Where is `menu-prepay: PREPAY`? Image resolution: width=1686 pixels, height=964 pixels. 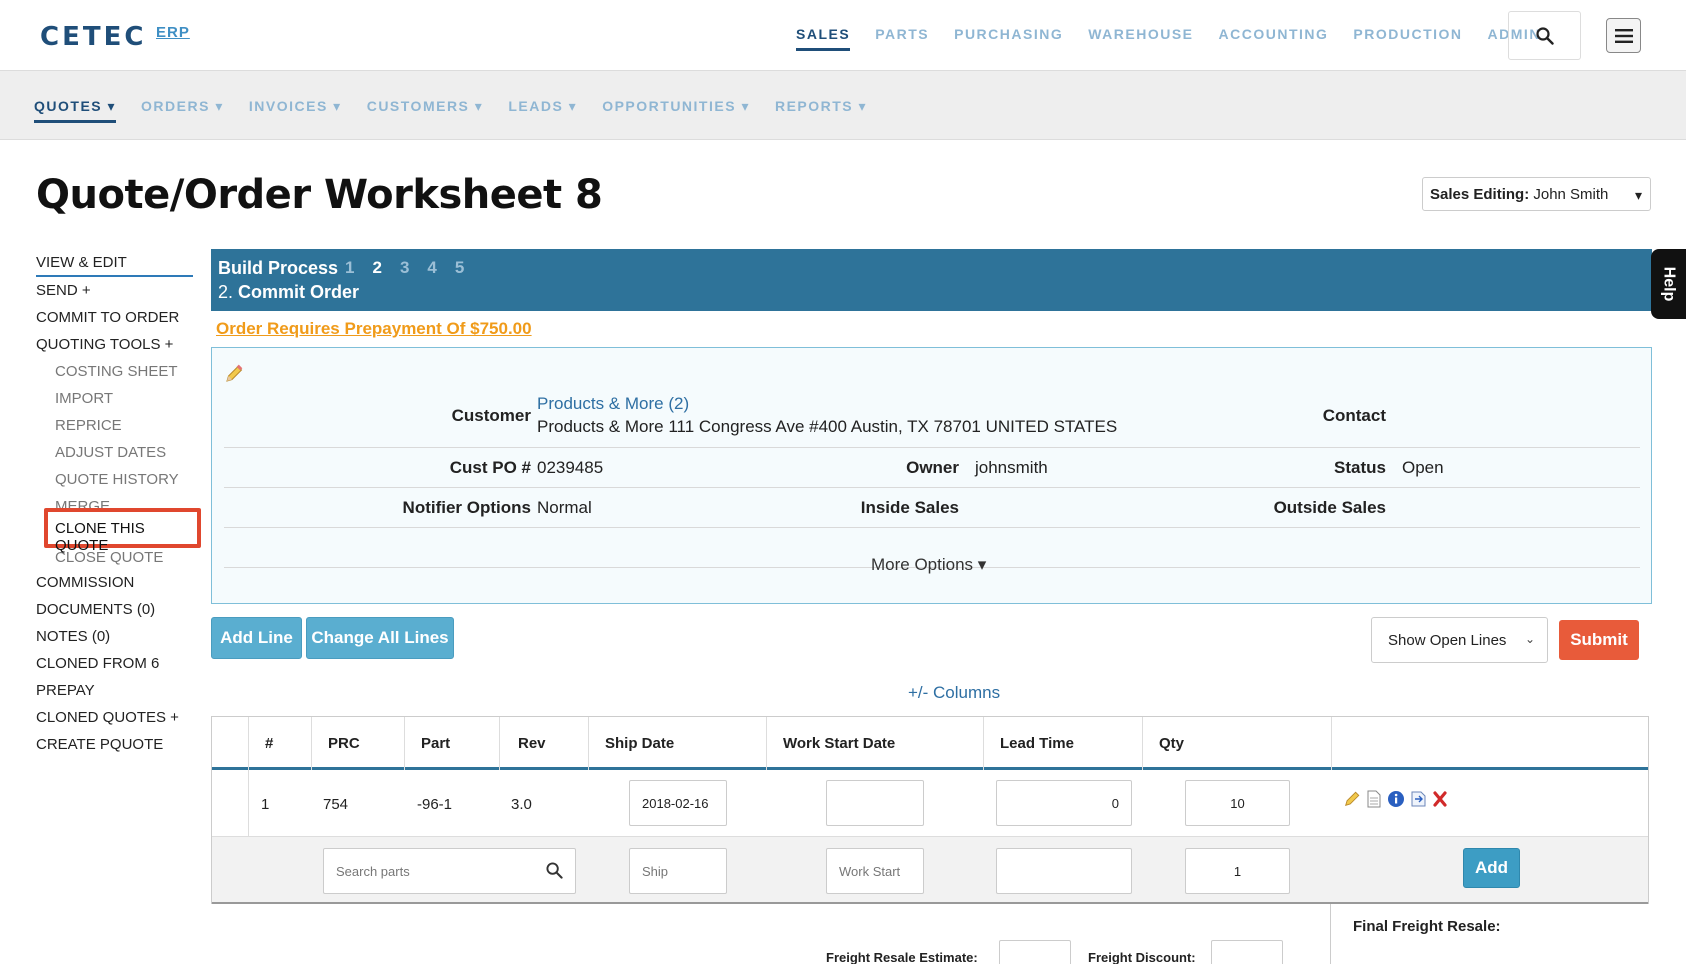 menu-prepay: PREPAY is located at coordinates (114, 694).